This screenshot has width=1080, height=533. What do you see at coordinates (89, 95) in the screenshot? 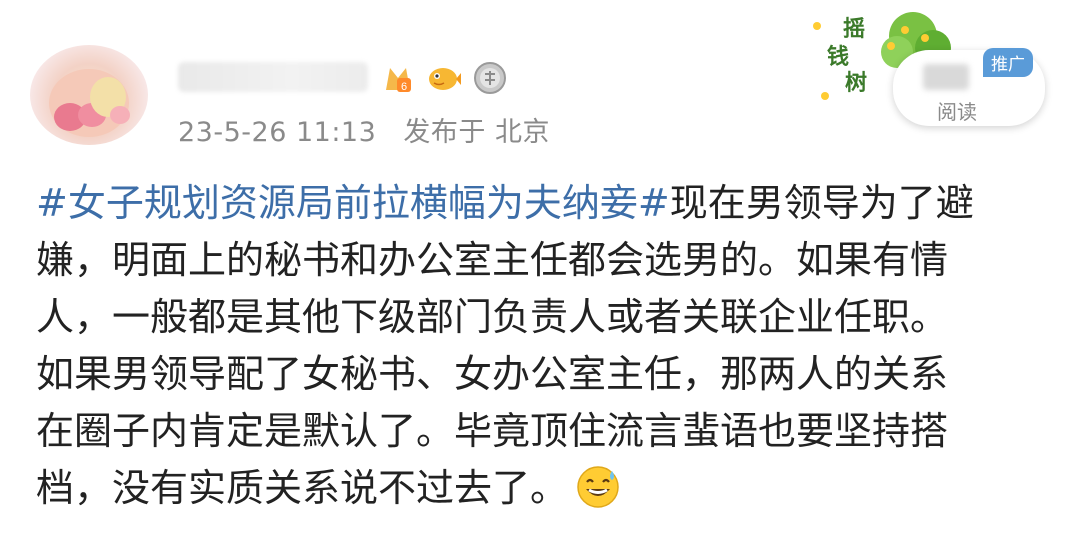
I see `avatar` at bounding box center [89, 95].